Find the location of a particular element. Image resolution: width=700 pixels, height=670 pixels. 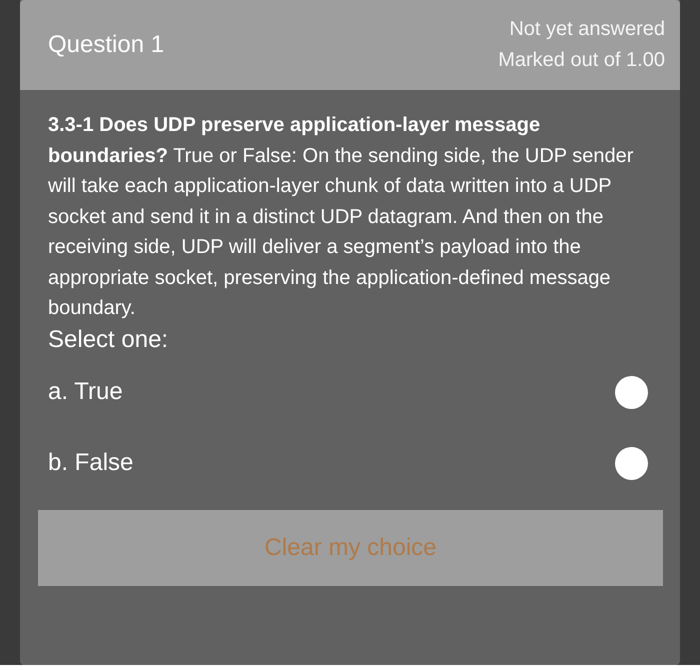

status-text: Not yet answered is located at coordinates (587, 29).